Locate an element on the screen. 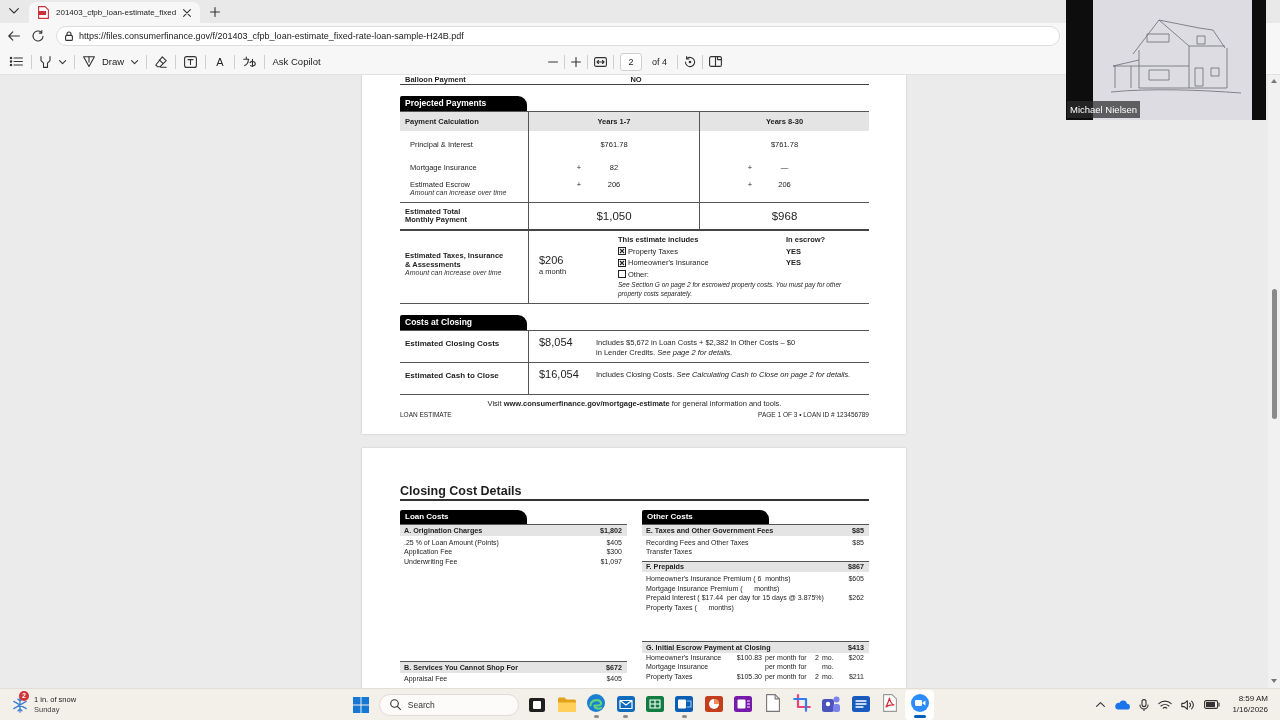 The image size is (1280, 720). video-camera-icon is located at coordinates (919, 703).